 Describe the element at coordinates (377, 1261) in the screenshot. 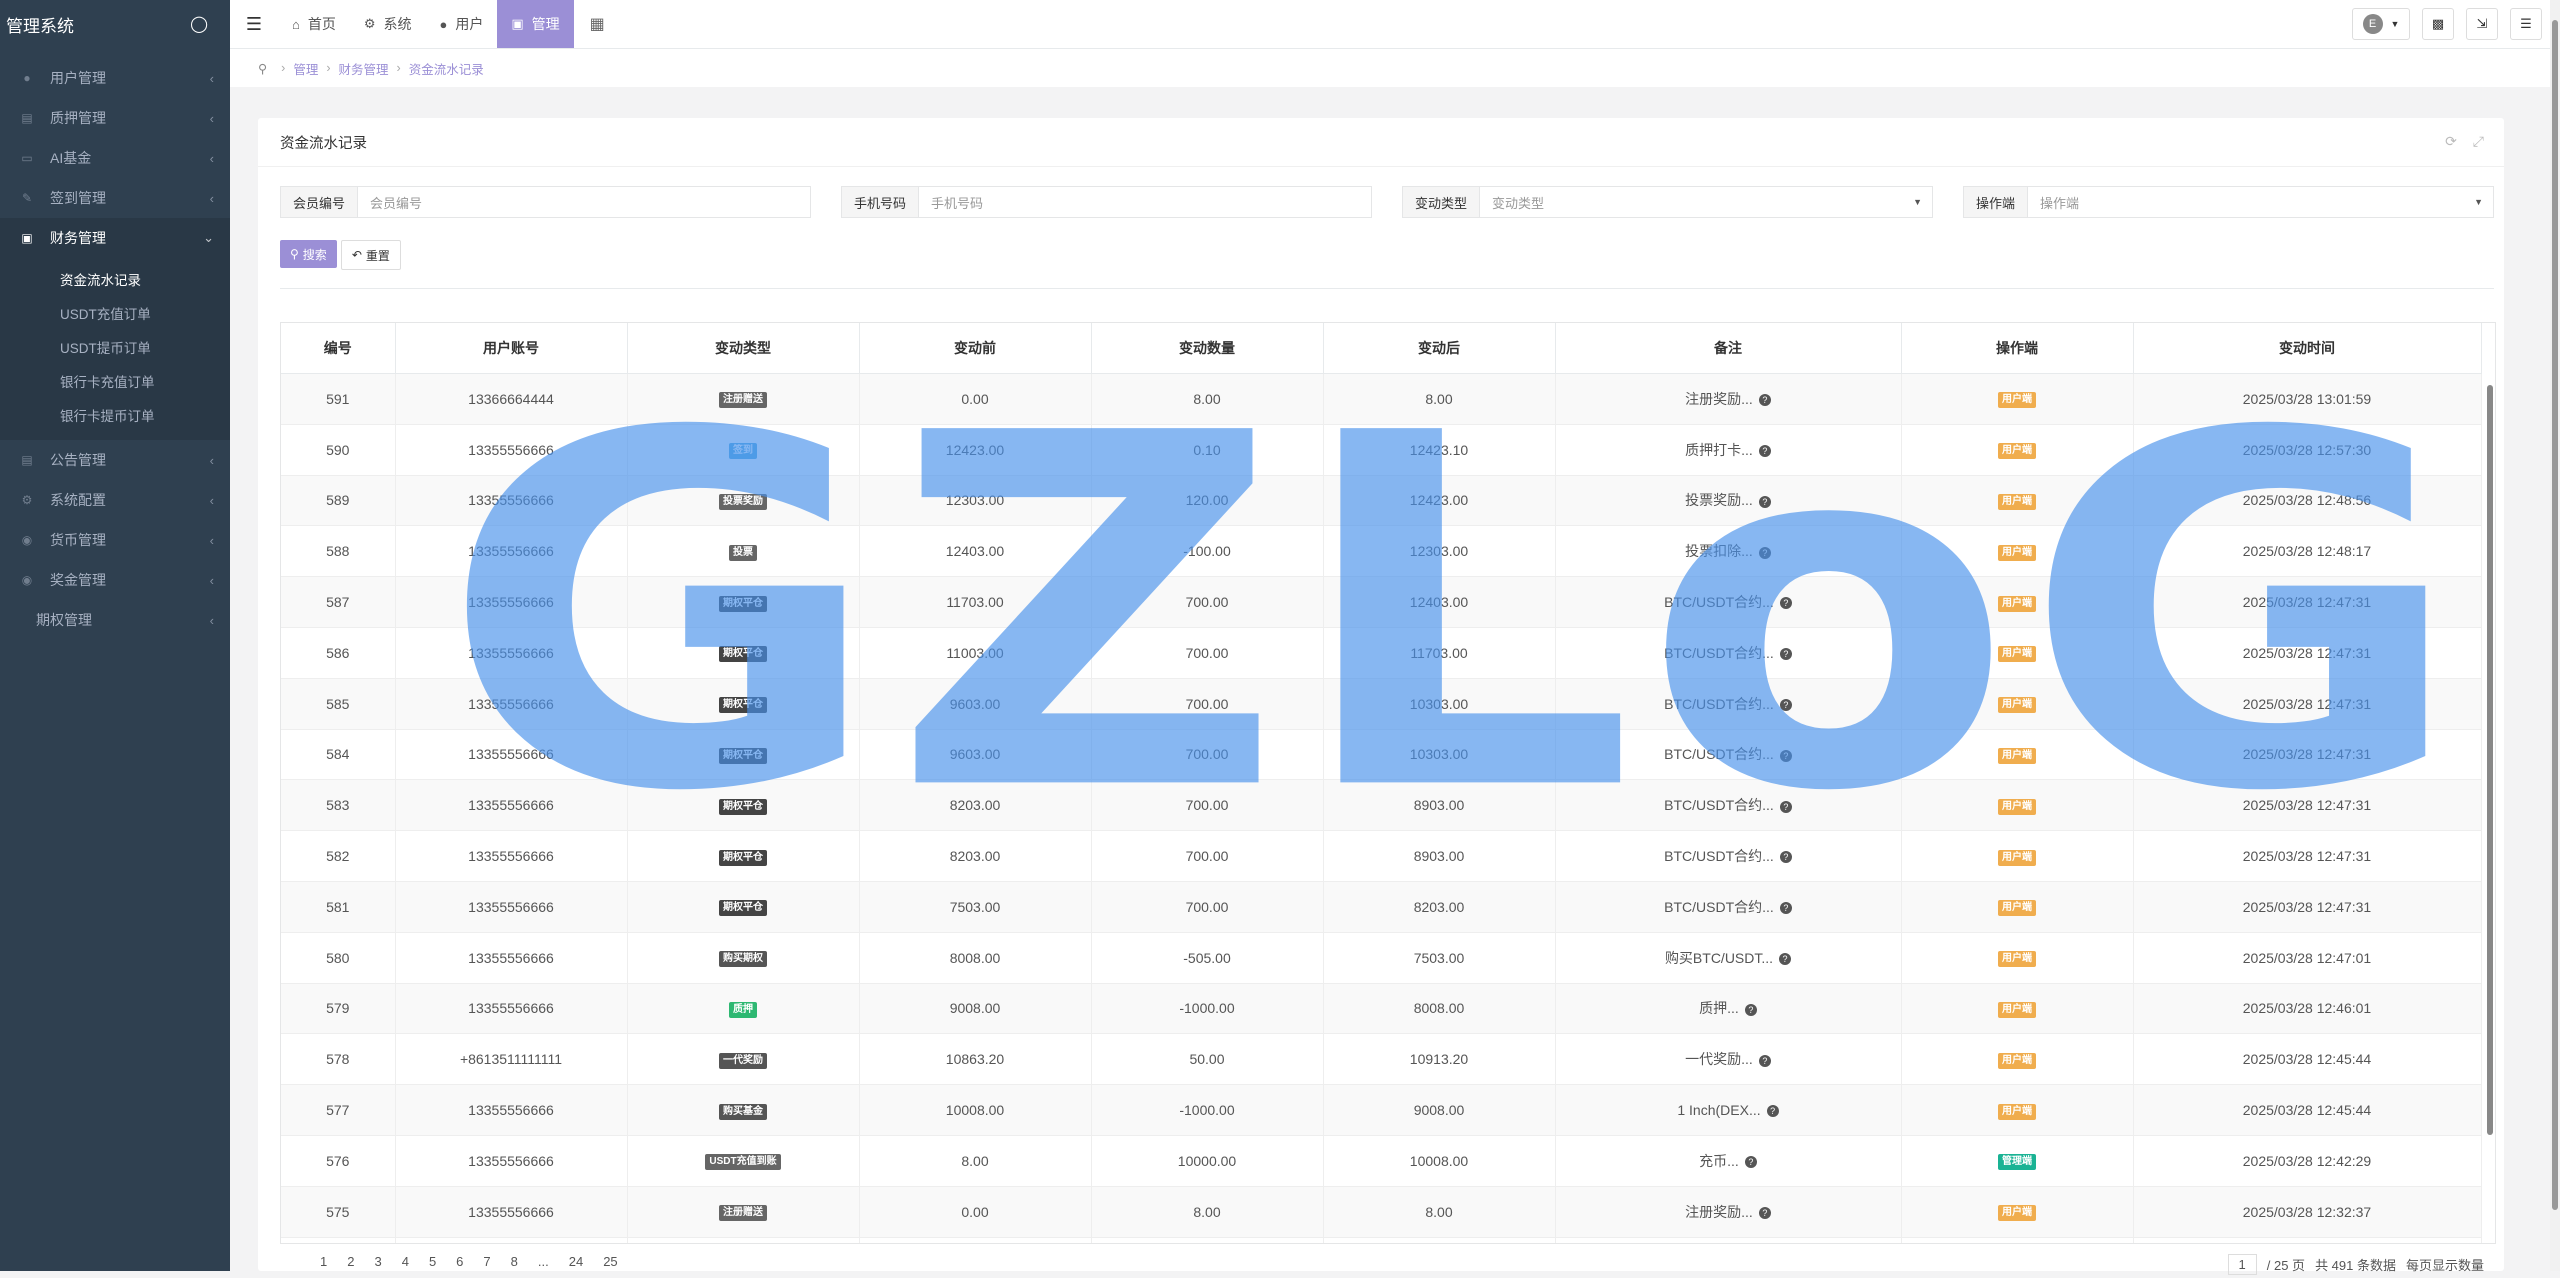

I see `page-link: 3` at that location.